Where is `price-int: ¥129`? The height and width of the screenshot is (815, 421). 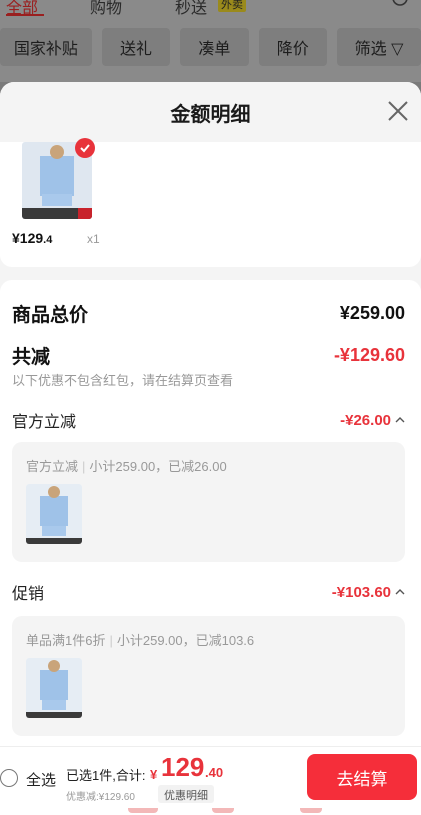 price-int: ¥129 is located at coordinates (28, 238).